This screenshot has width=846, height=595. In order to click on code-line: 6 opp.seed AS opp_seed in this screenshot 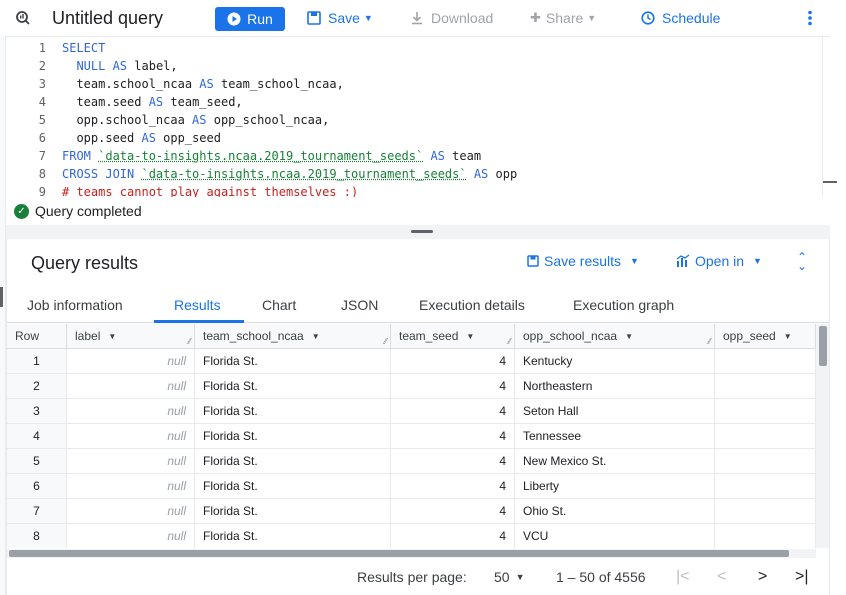, I will do `click(411, 138)`.